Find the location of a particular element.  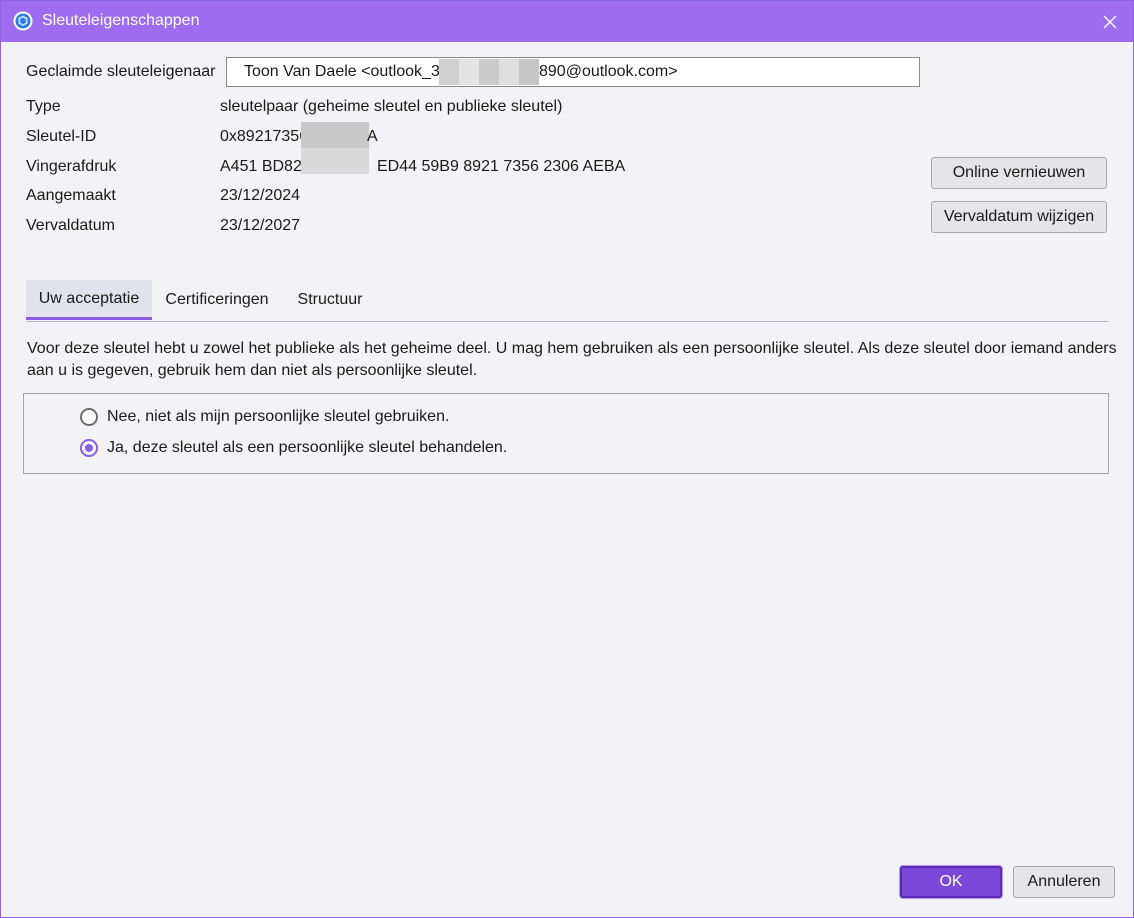

title-bar: Sleuteleigenschappen is located at coordinates (567, 21).